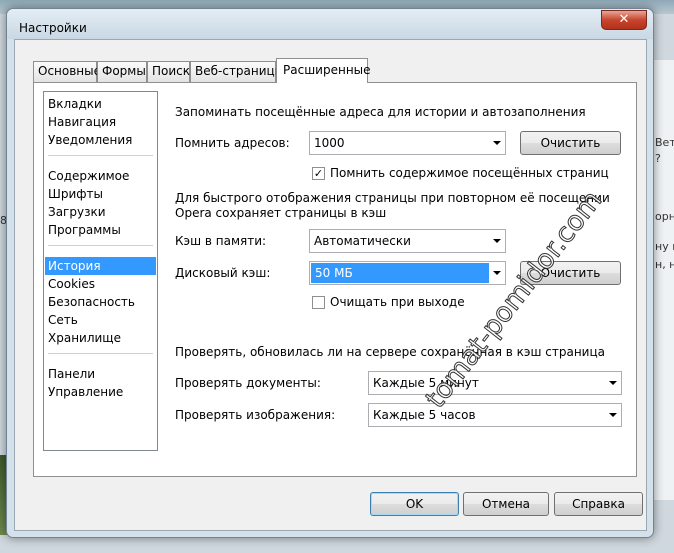  Describe the element at coordinates (663, 280) in the screenshot. I see `background-page-fragment: Ветъ ? орн ну к н, на` at that location.